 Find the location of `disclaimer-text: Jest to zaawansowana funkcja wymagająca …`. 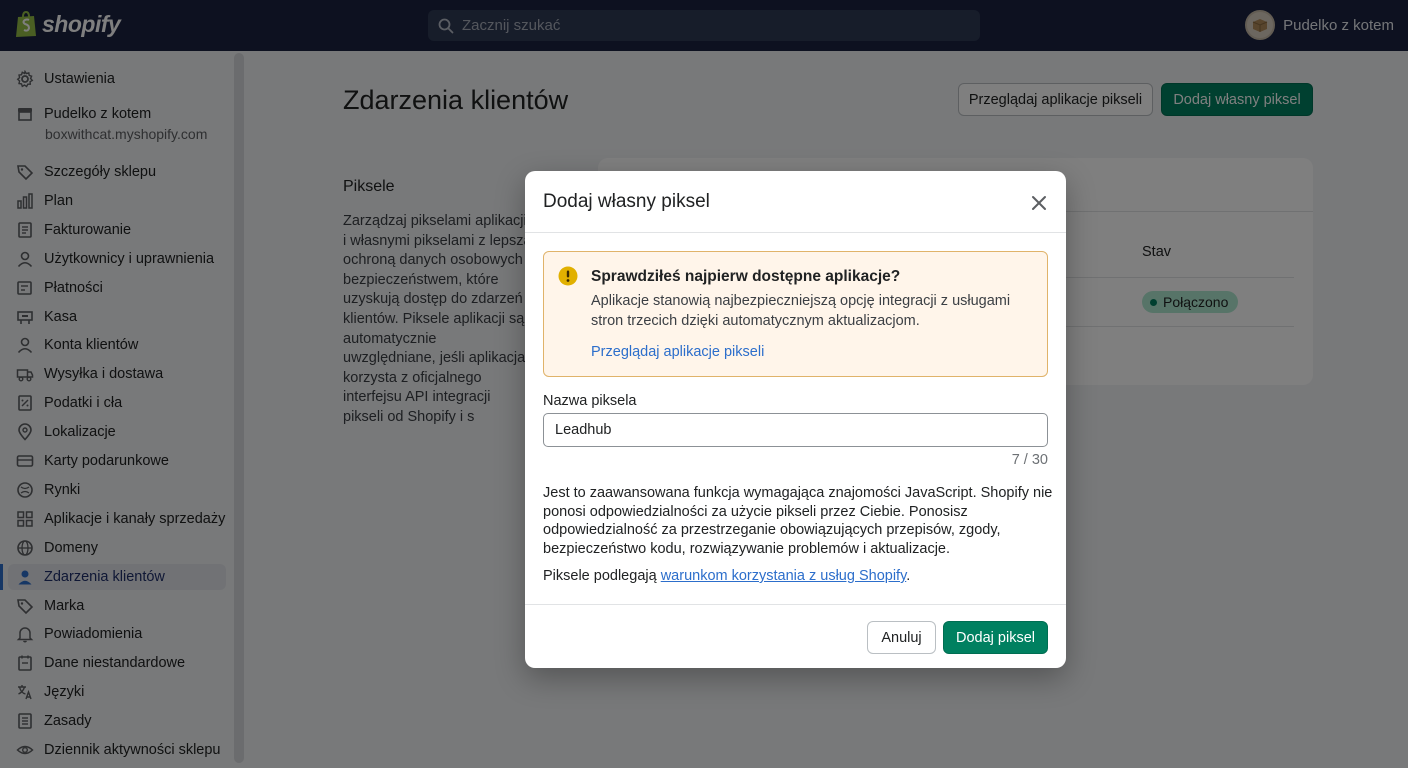

disclaimer-text: Jest to zaawansowana funkcja wymagająca … is located at coordinates (798, 521).